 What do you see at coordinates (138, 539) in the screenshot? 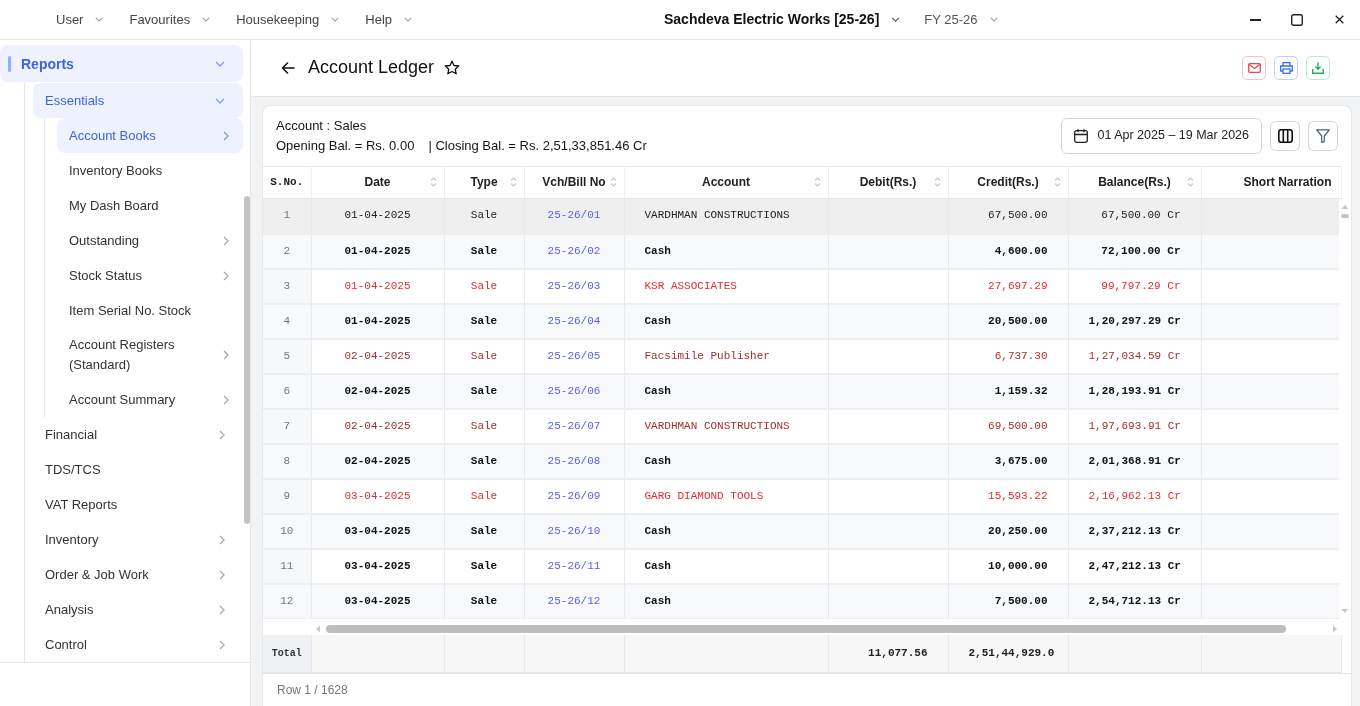
I see `sidebar-item: Inventory` at bounding box center [138, 539].